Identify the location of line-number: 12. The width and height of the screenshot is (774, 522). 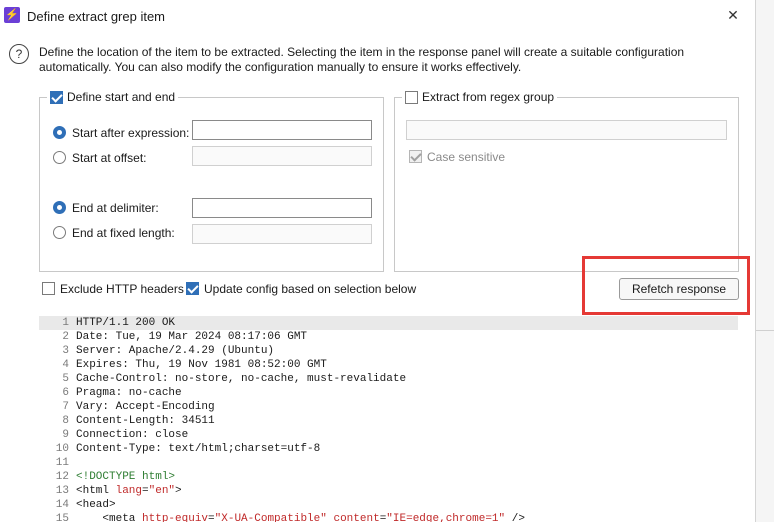
(62, 477).